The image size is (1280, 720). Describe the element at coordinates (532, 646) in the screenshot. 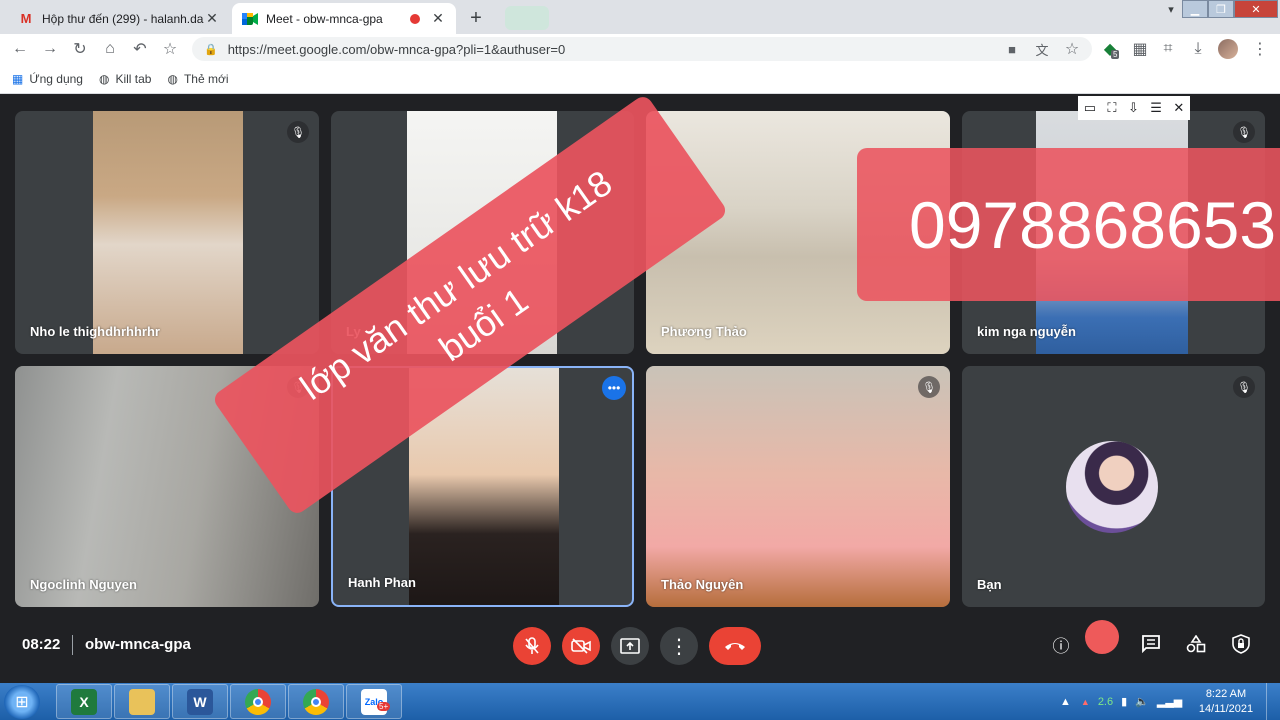

I see `mic-toggle-button` at that location.